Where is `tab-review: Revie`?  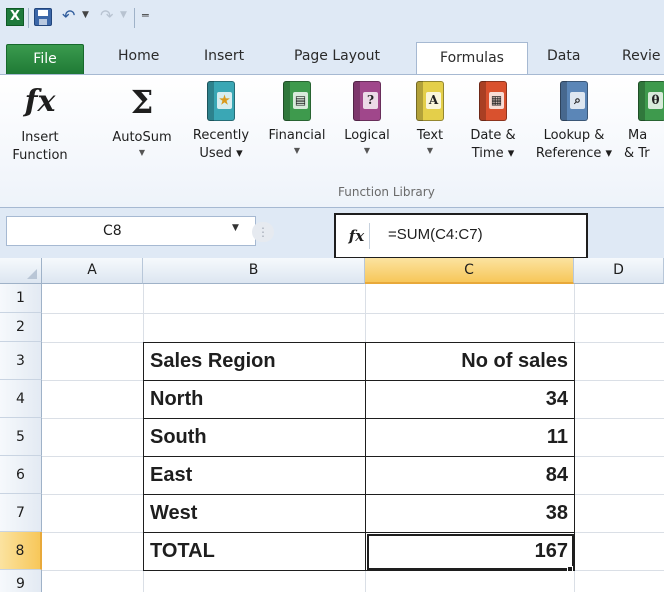 tab-review: Revie is located at coordinates (641, 56).